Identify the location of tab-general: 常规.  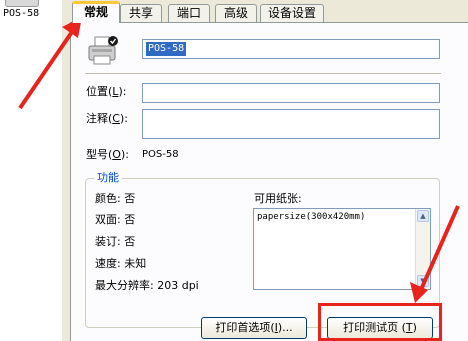
(96, 12).